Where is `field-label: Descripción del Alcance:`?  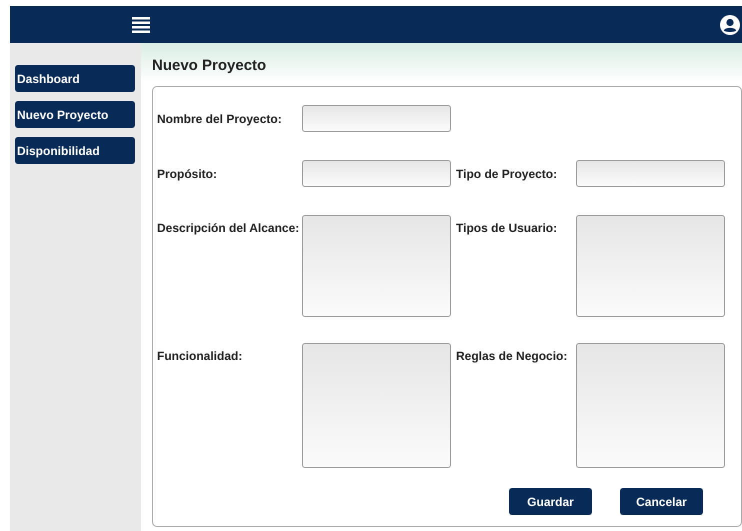 field-label: Descripción del Alcance: is located at coordinates (228, 228).